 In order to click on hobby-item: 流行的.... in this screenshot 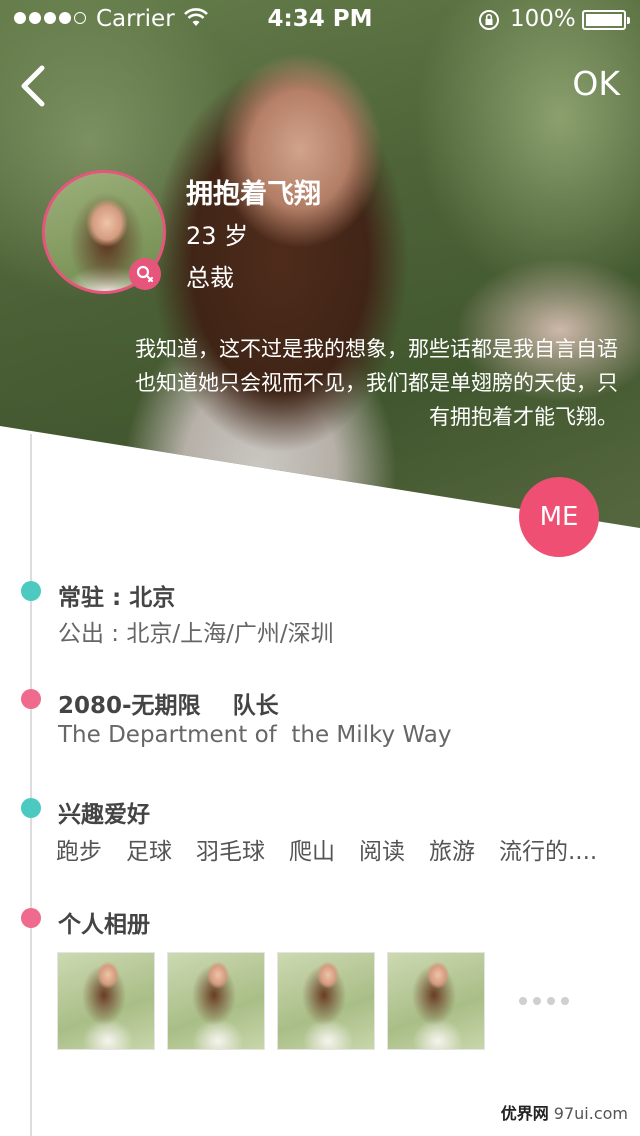, I will do `click(548, 849)`.